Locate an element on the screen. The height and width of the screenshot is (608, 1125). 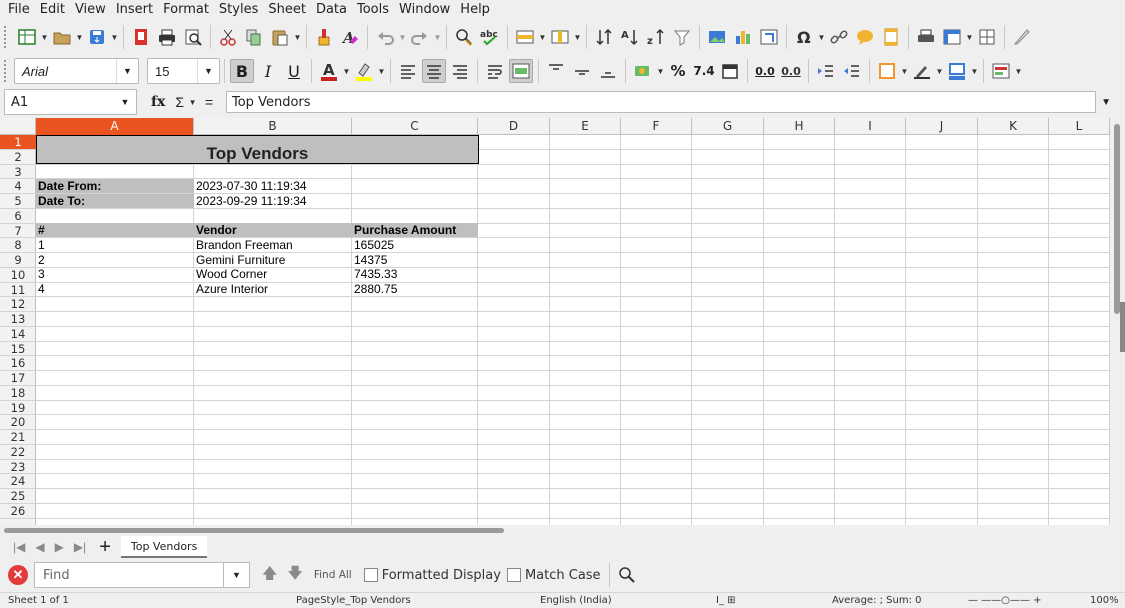
column-header-f: F is located at coordinates (656, 126).